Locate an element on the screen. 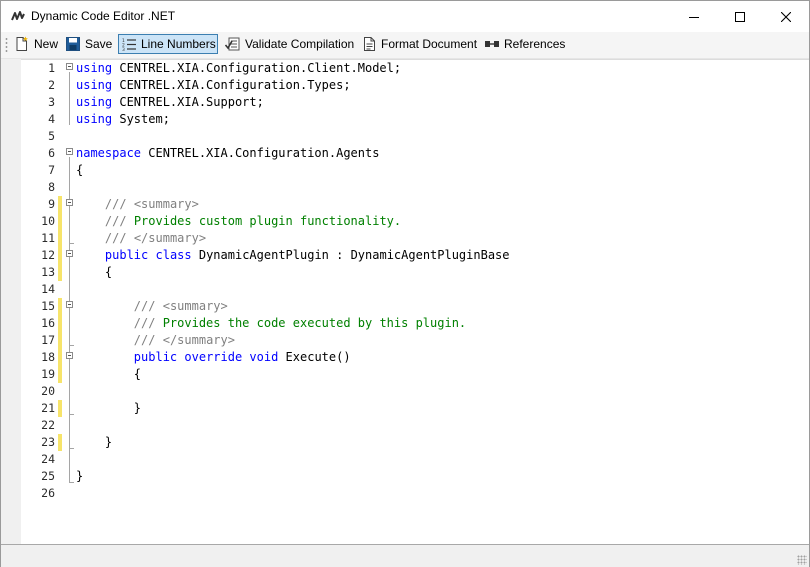 This screenshot has height=567, width=810. toolbar-grip is located at coordinates (6, 45).